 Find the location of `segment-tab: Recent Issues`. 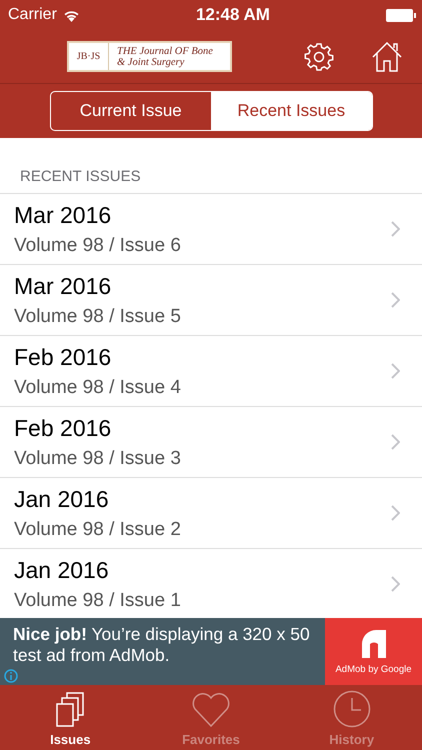

segment-tab: Recent Issues is located at coordinates (291, 111).